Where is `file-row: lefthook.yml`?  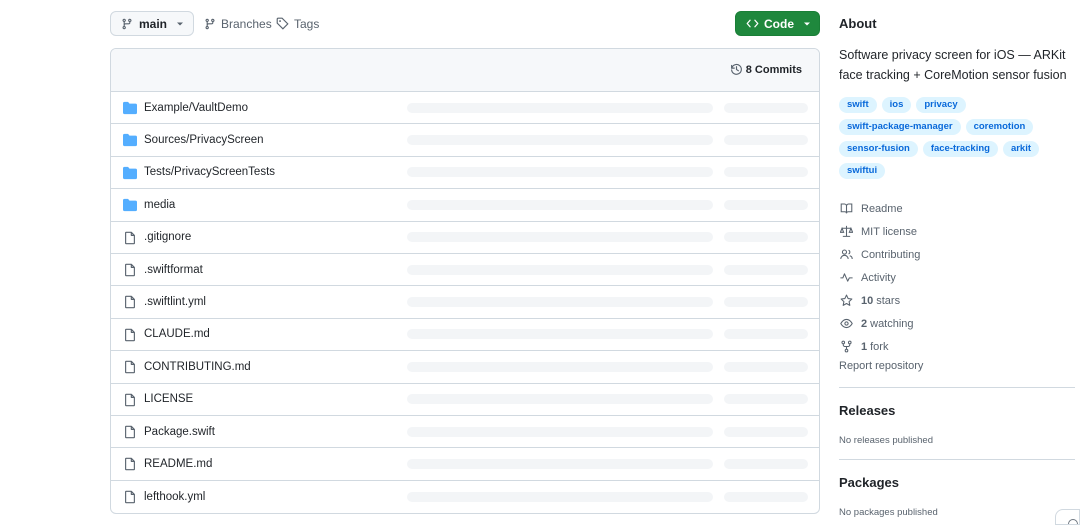
file-row: lefthook.yml is located at coordinates (465, 497).